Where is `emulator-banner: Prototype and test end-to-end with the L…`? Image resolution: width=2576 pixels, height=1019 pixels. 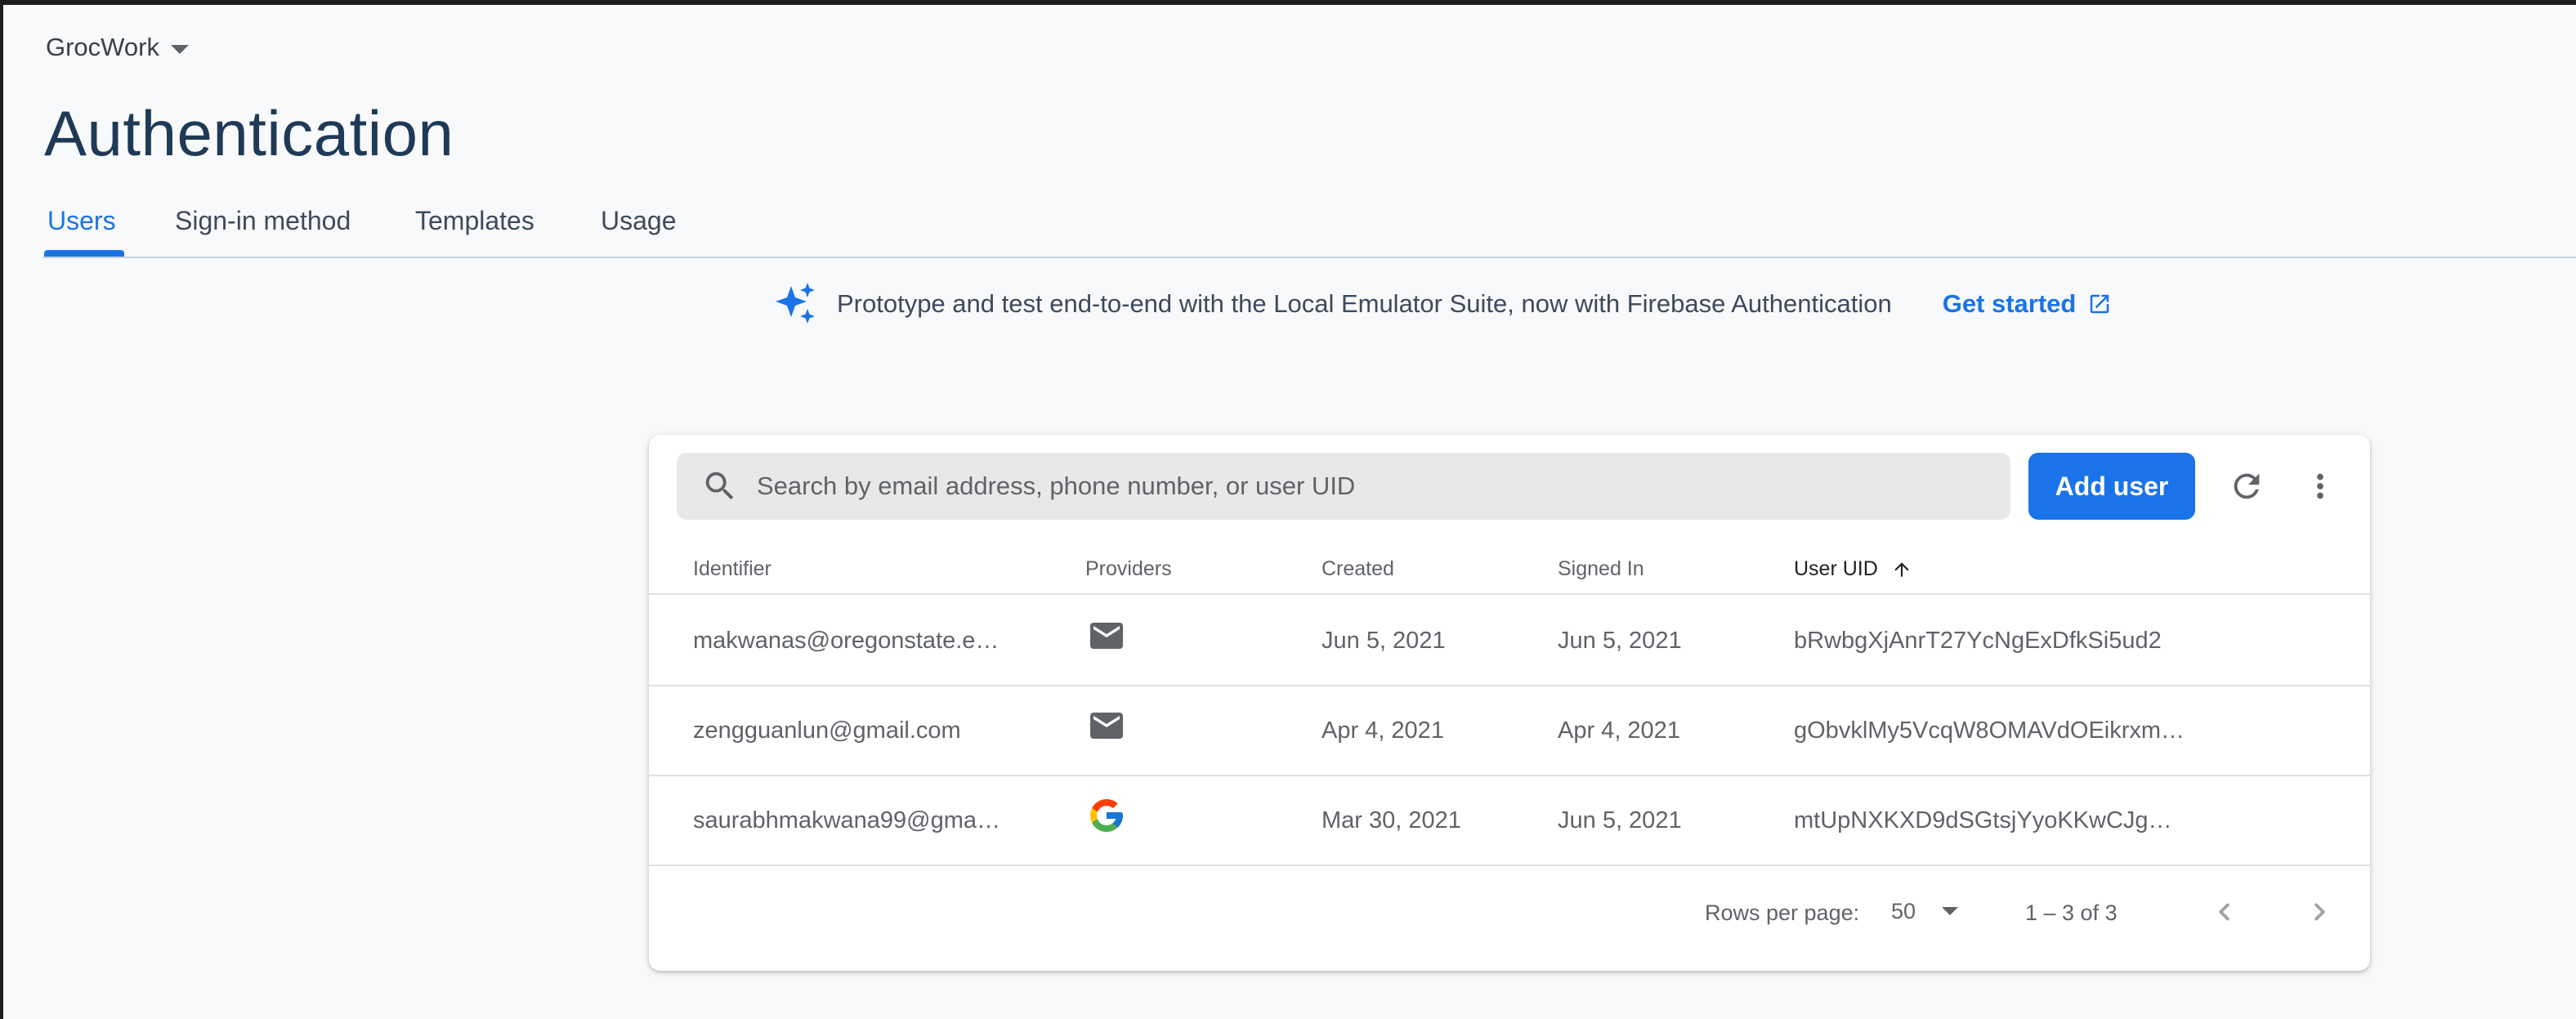
emulator-banner: Prototype and test end-to-end with the L… is located at coordinates (1442, 303).